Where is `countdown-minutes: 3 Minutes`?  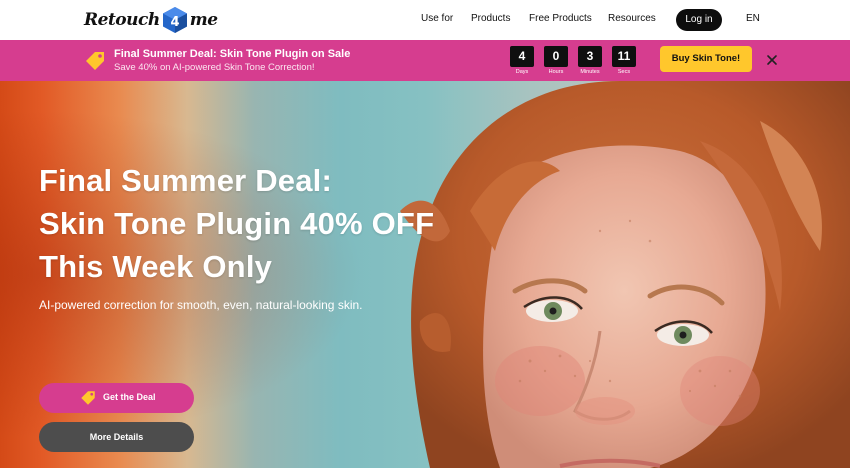
countdown-minutes: 3 Minutes is located at coordinates (590, 60).